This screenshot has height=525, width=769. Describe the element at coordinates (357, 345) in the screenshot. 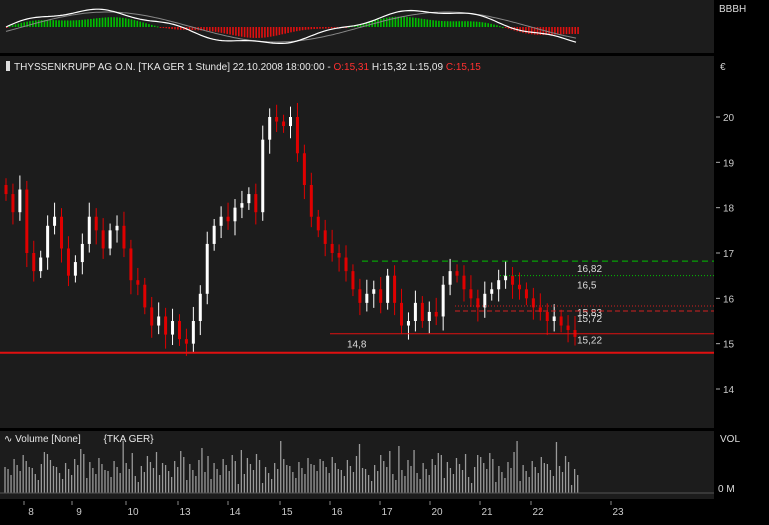

I see `support-label: 14,8` at that location.